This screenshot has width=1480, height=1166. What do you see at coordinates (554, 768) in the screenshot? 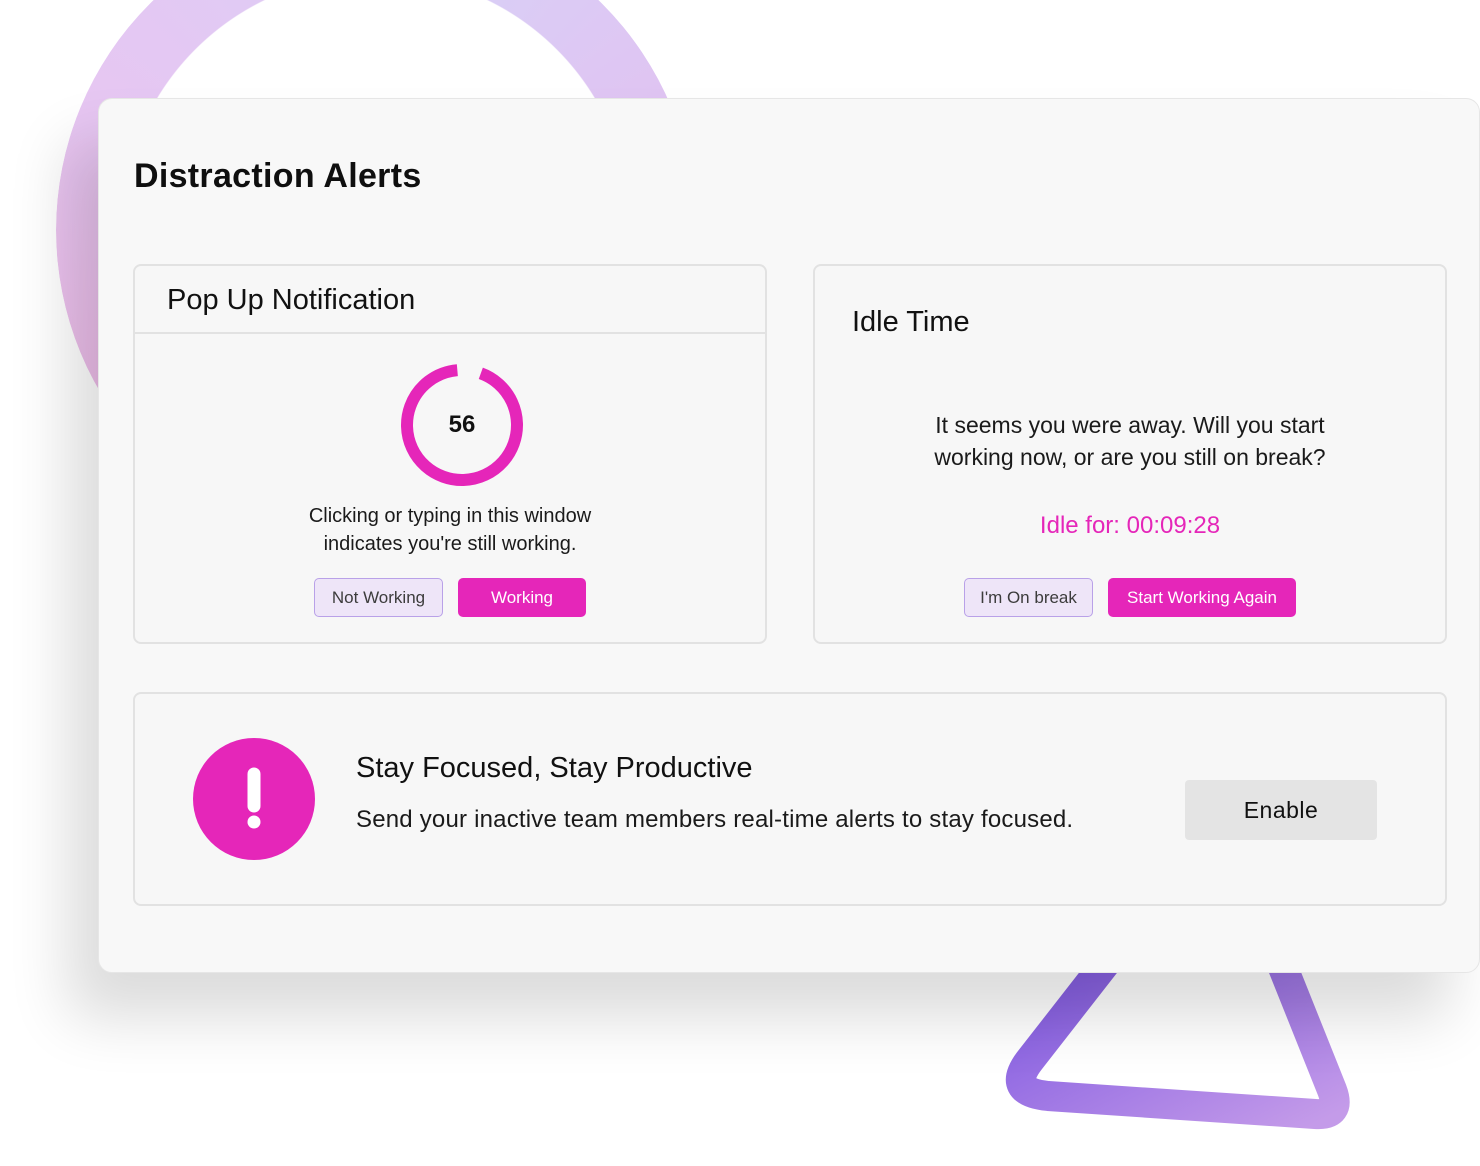
I see `stay-focused-title: Stay Focused, Stay Productive` at bounding box center [554, 768].